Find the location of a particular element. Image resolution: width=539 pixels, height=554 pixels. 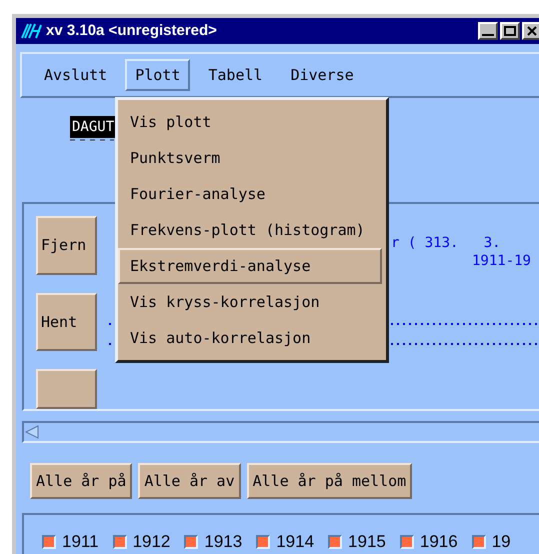

year-label: 1913 is located at coordinates (223, 542).